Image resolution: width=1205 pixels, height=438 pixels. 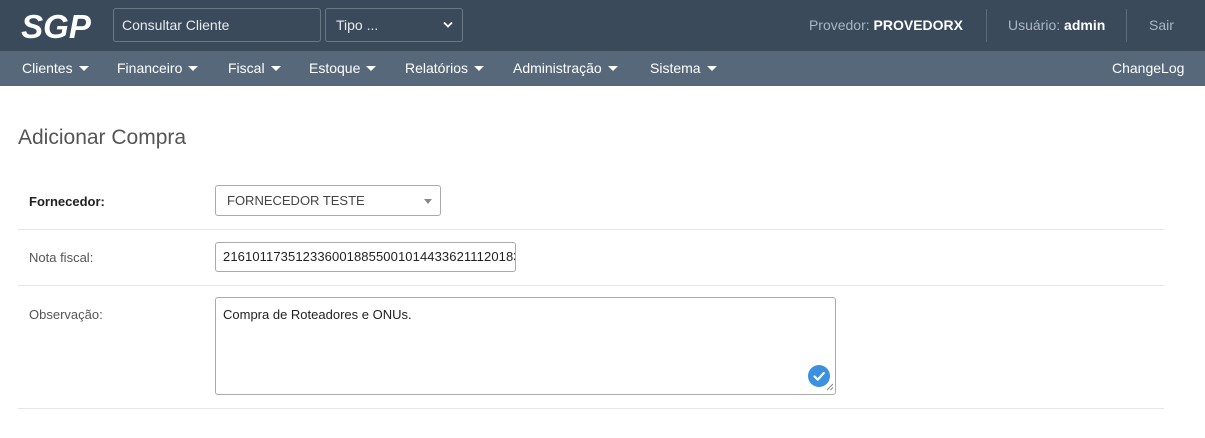 What do you see at coordinates (829, 386) in the screenshot?
I see `resize-grip-icon` at bounding box center [829, 386].